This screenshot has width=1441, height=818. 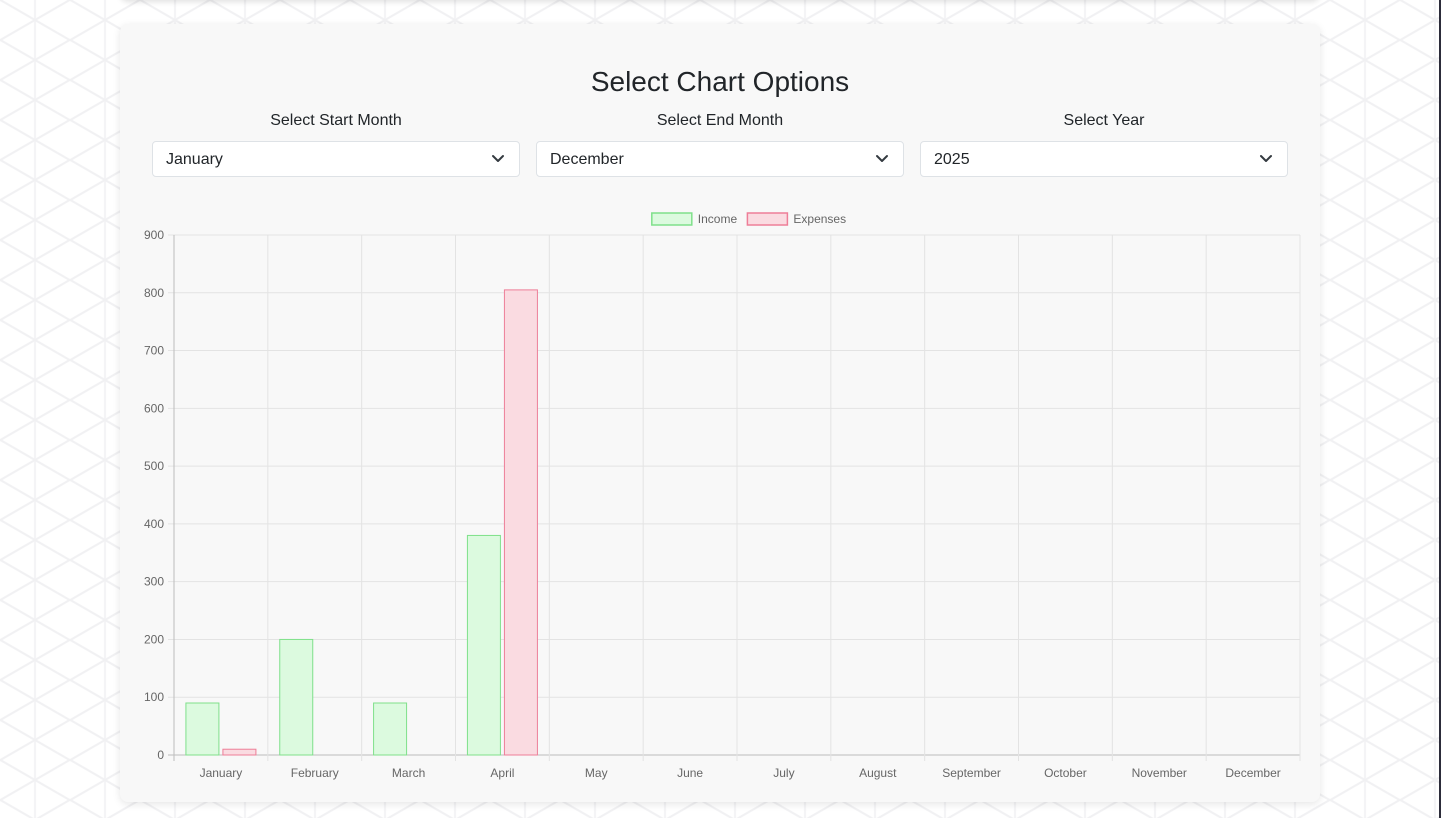 What do you see at coordinates (154, 524) in the screenshot?
I see `y-tick-label: 400` at bounding box center [154, 524].